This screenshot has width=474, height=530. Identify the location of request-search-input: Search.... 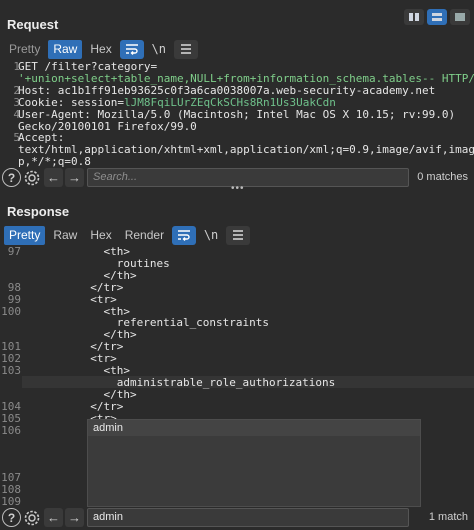
(248, 177).